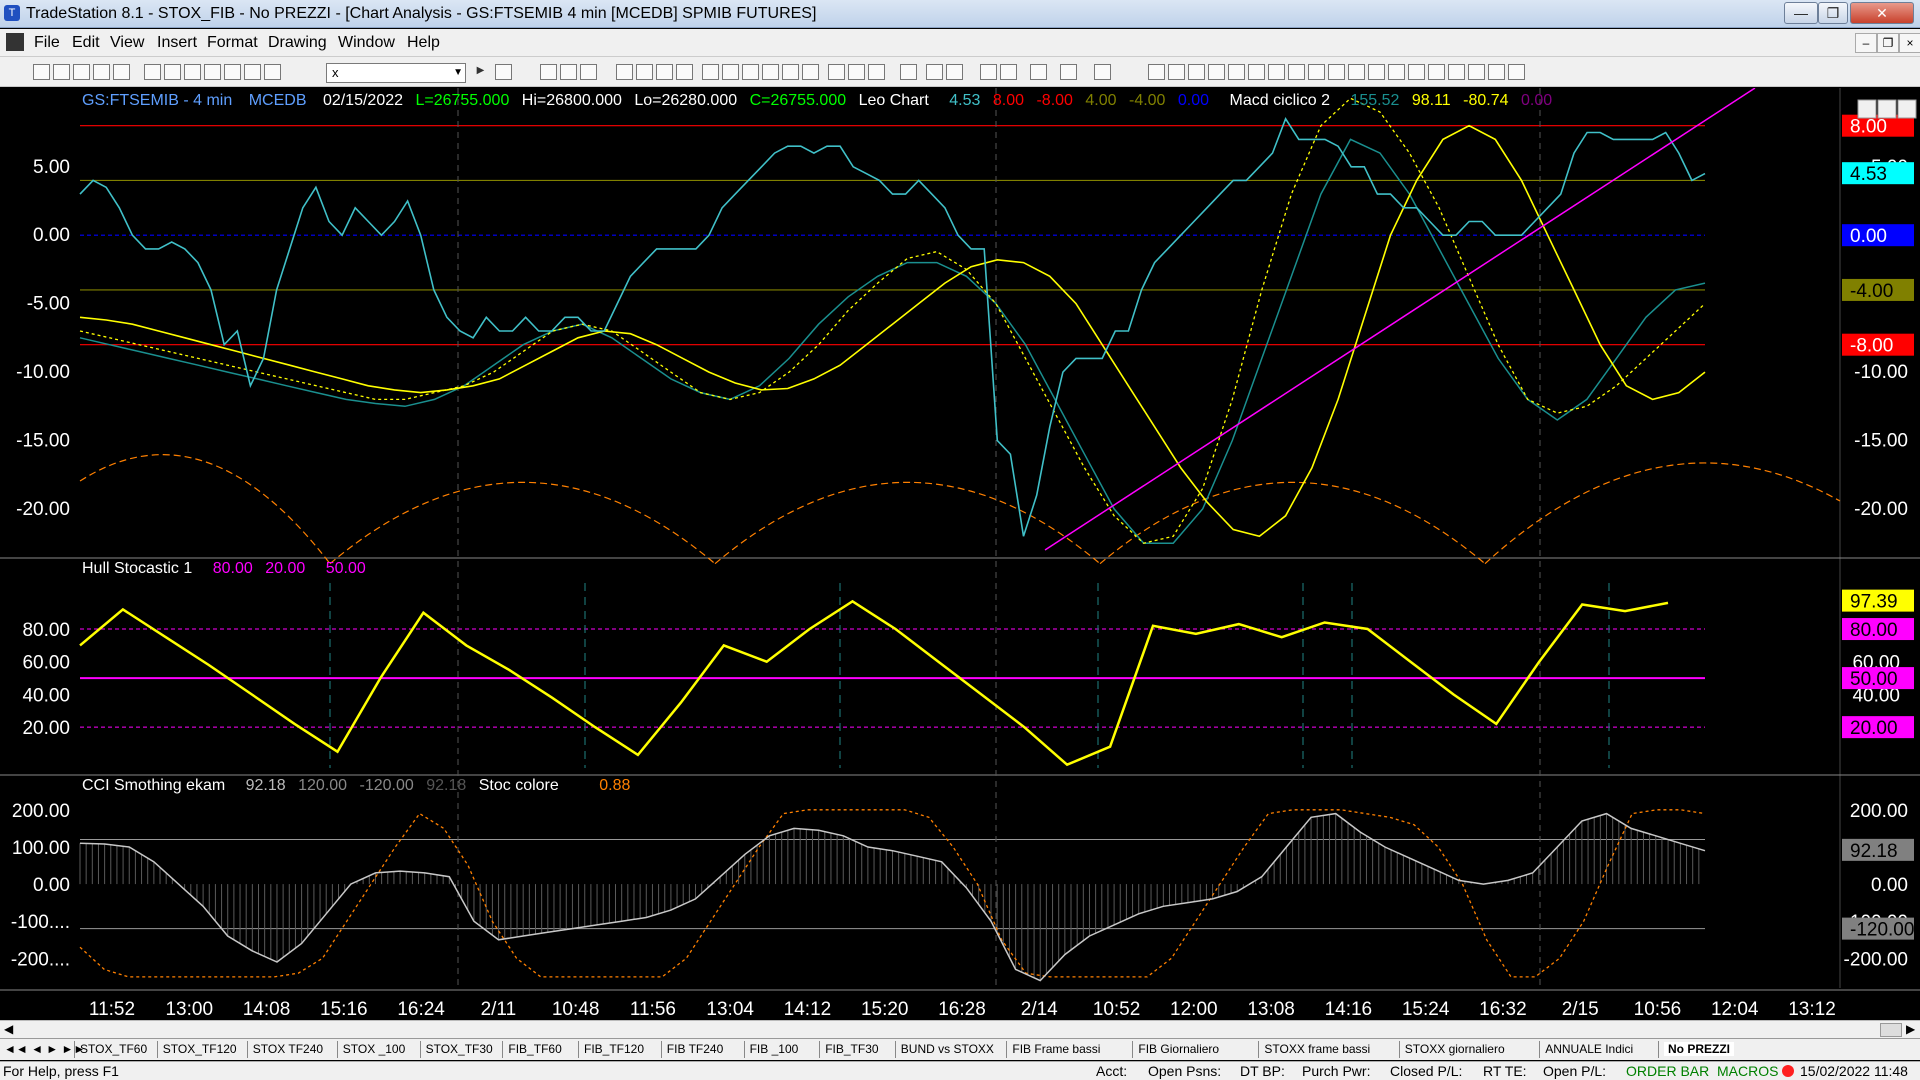 This screenshot has width=1920, height=1080. I want to click on menu-file: File, so click(47, 43).